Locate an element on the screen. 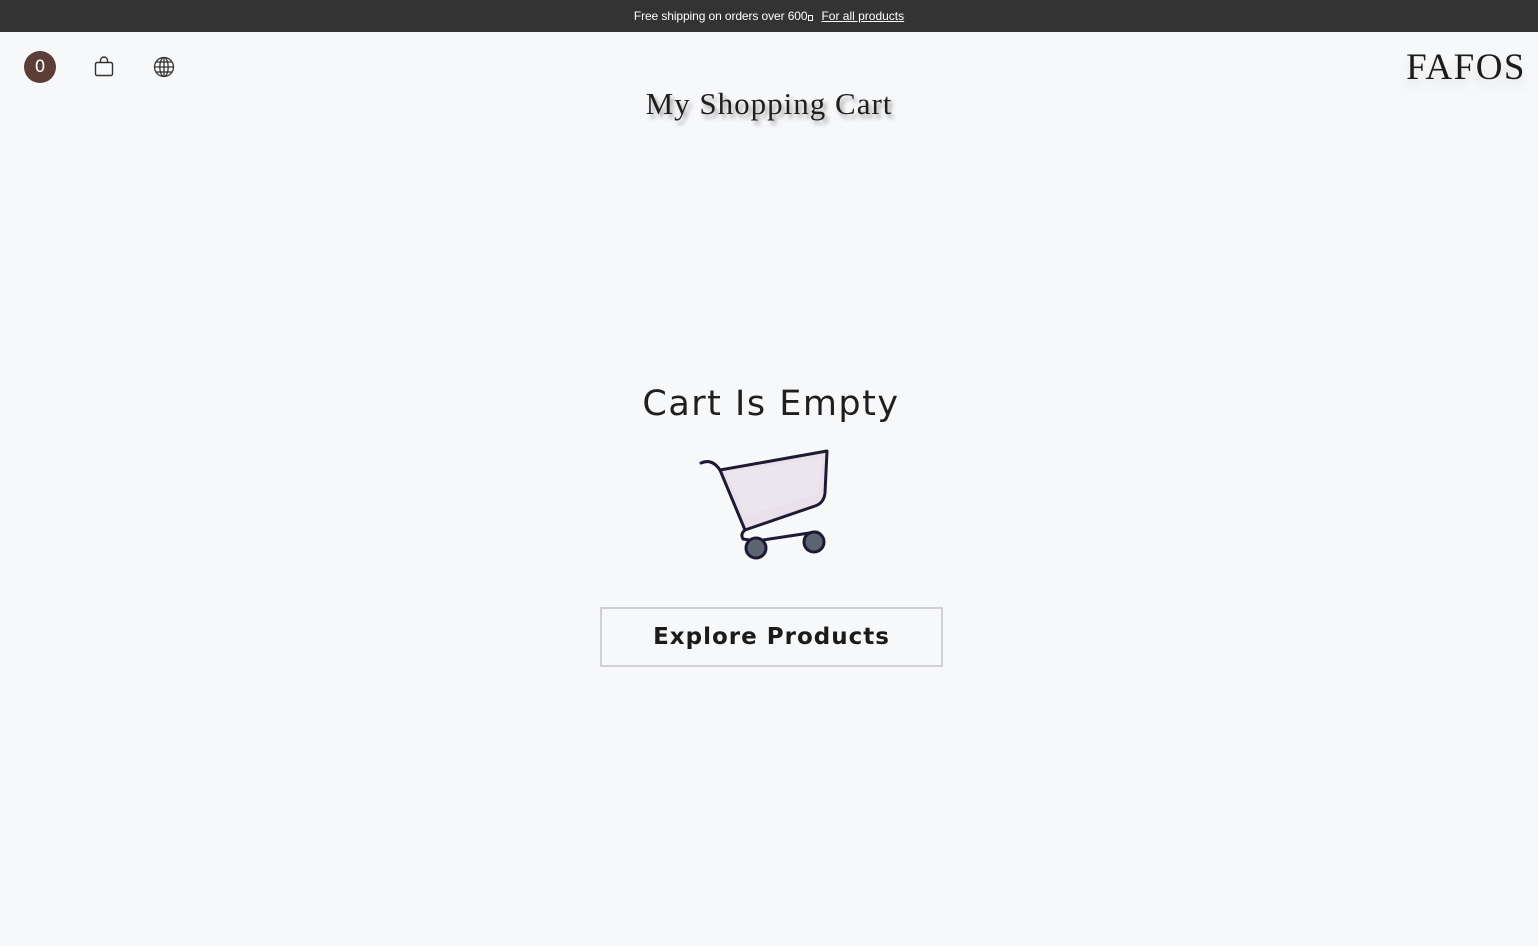 Image resolution: width=1538 pixels, height=946 pixels. all-products-link: For all products is located at coordinates (862, 16).